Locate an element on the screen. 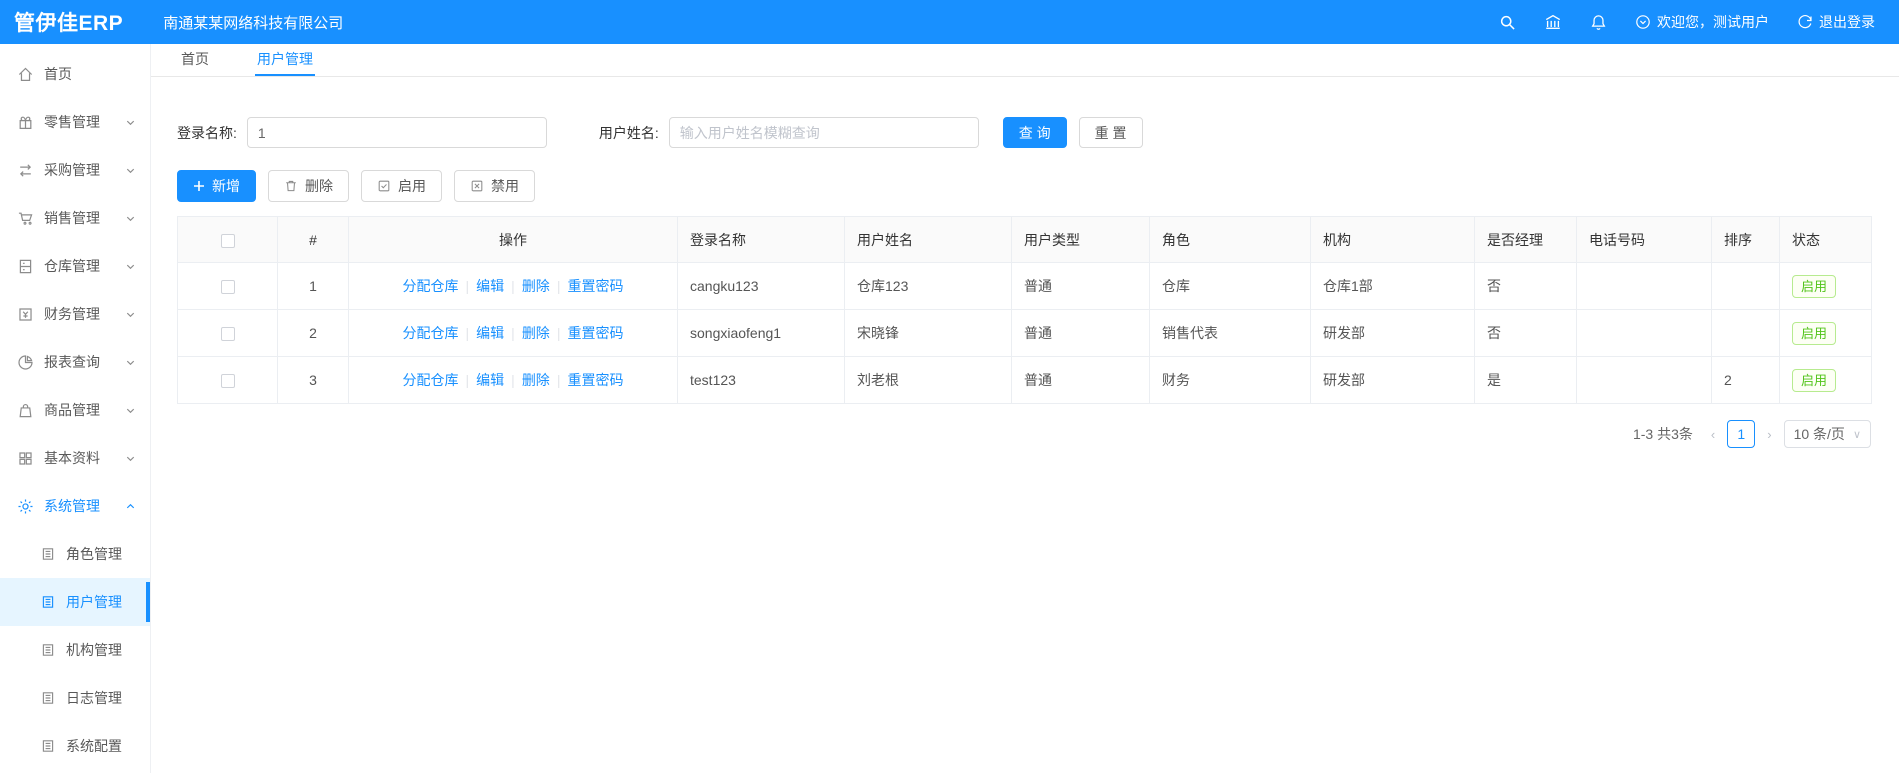 The image size is (1899, 773). sidebar-item-报表查询: 报表查询 is located at coordinates (75, 362).